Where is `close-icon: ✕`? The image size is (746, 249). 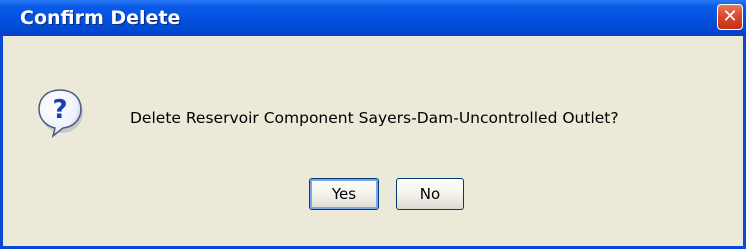
close-icon: ✕ is located at coordinates (730, 16).